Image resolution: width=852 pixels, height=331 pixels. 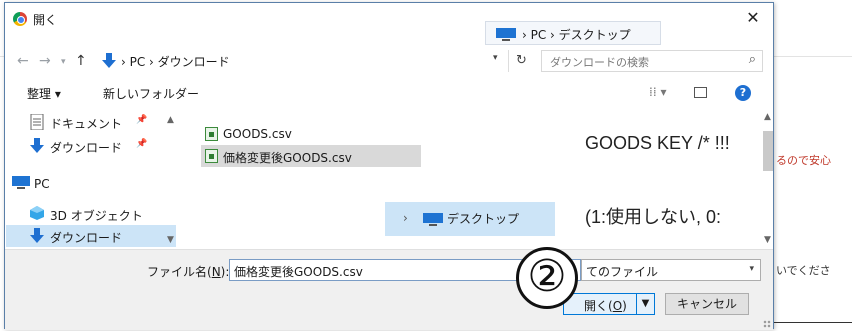 I want to click on dialog-title: 開く, so click(x=45, y=20).